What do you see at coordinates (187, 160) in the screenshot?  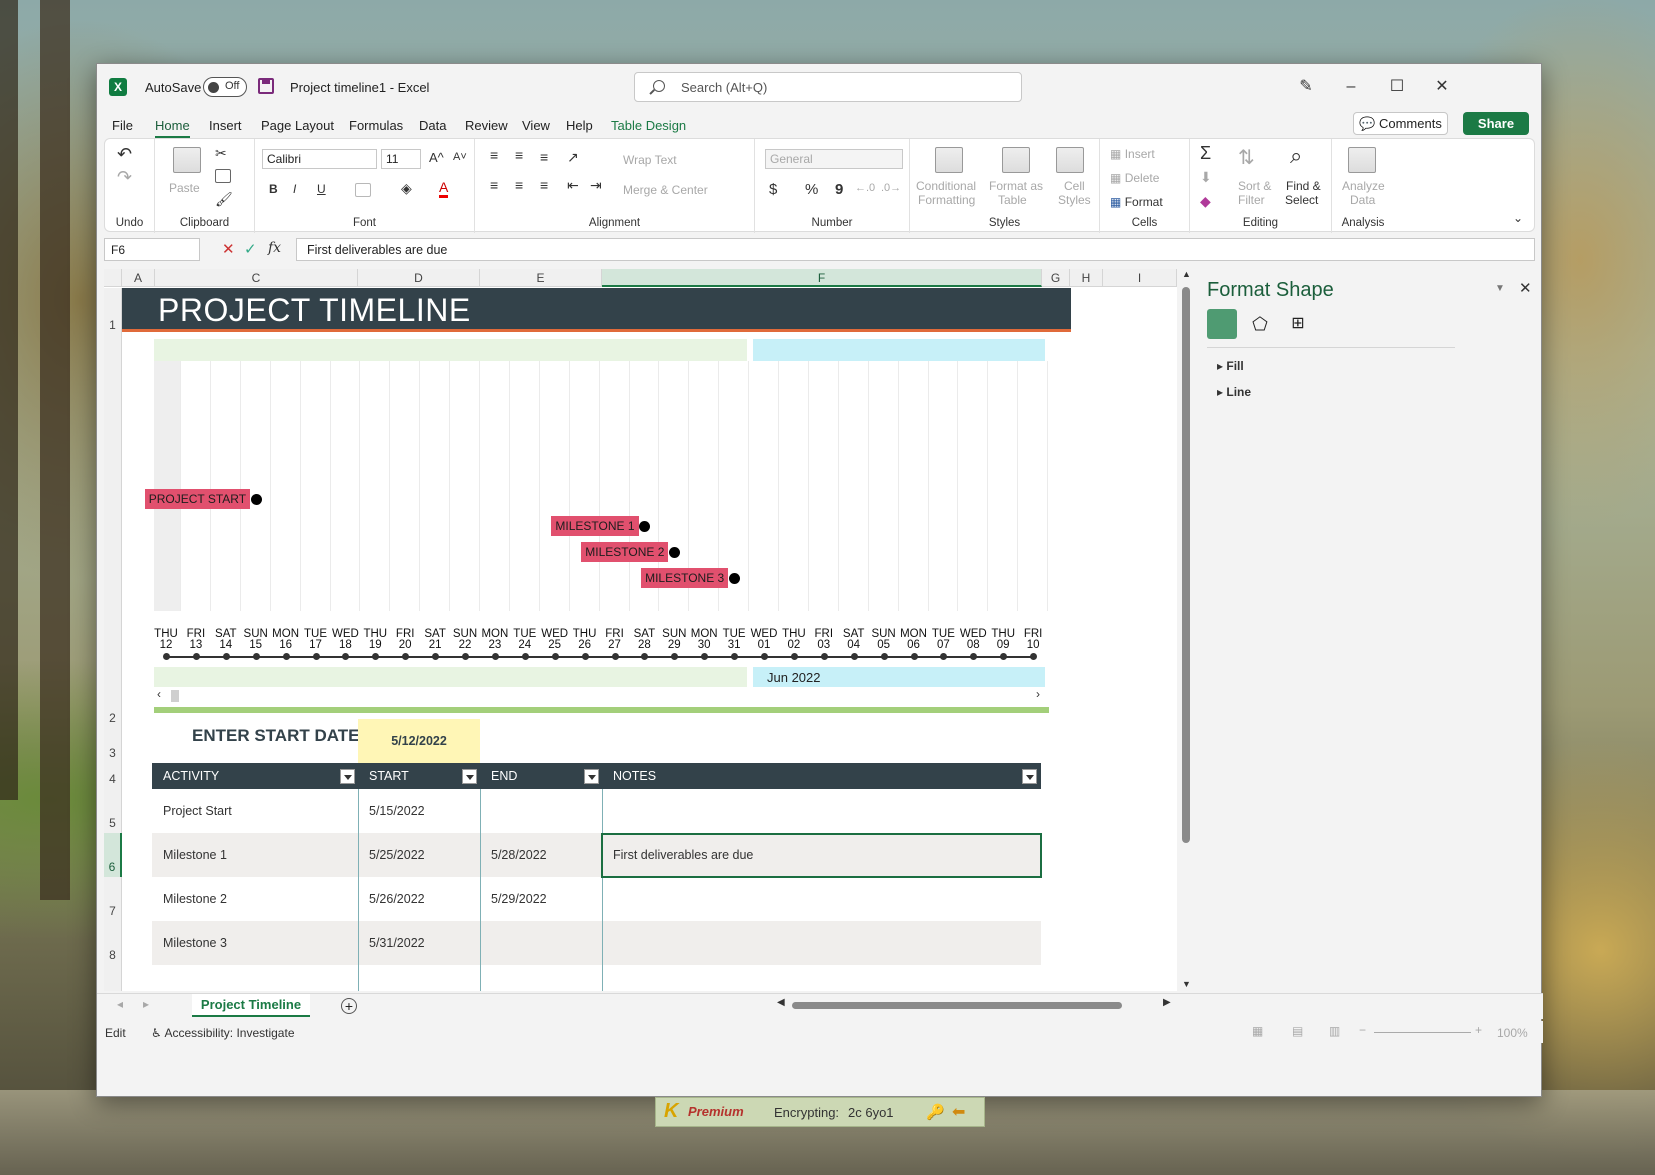 I see `paste-icon` at bounding box center [187, 160].